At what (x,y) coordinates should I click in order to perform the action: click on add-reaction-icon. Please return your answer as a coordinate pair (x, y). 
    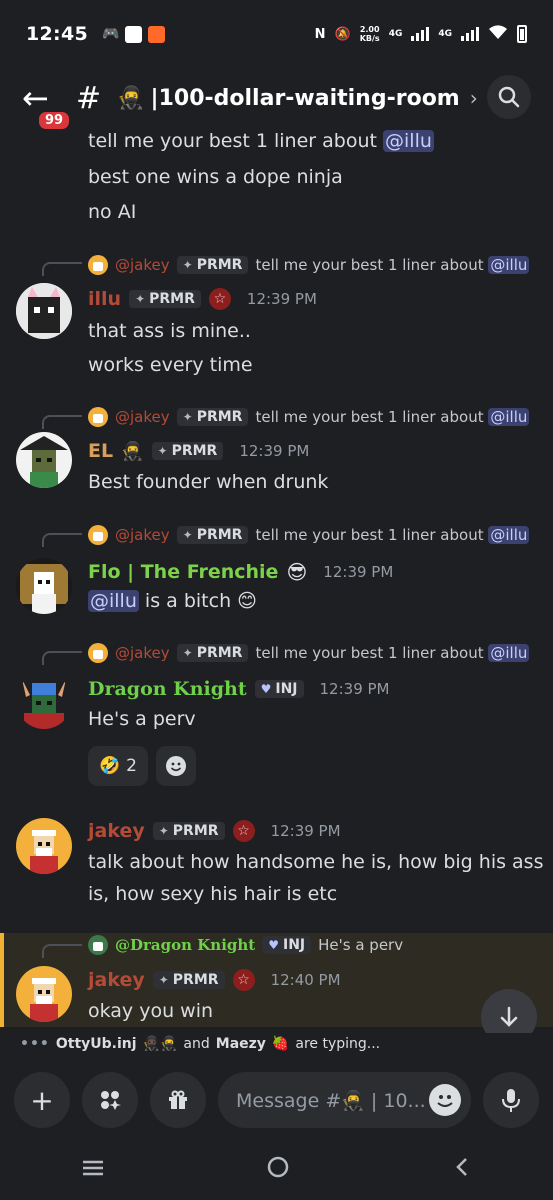
    Looking at the image, I should click on (176, 766).